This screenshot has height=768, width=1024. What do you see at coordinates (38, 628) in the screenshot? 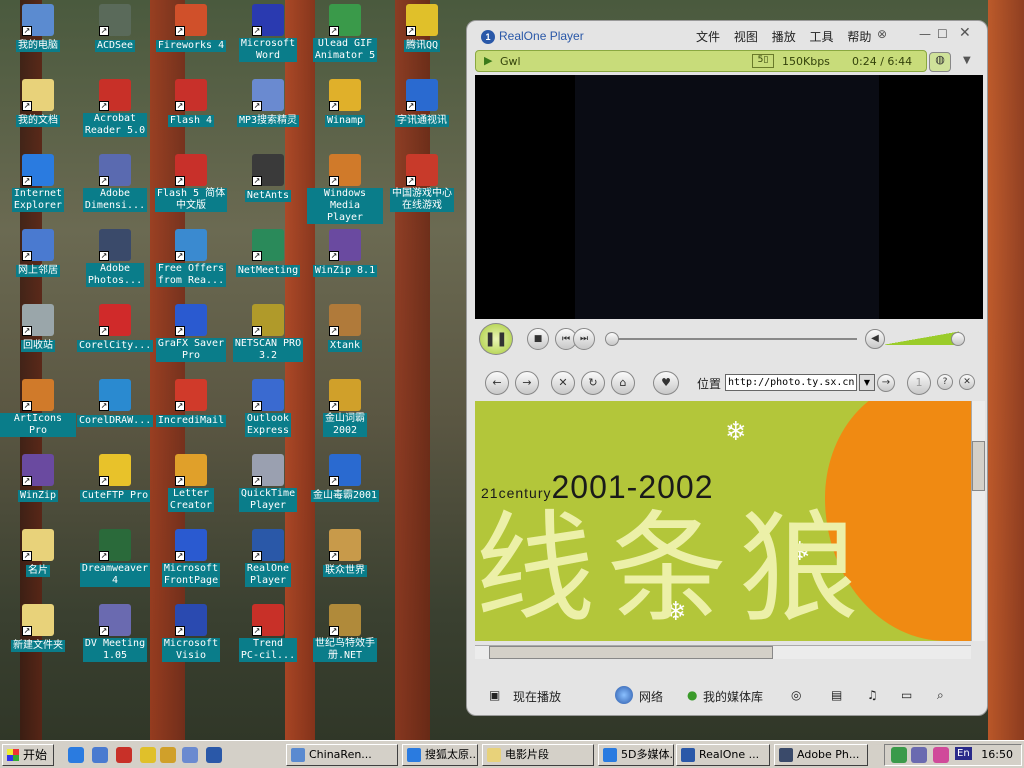
I see `desktop-icon: ↗ 新建文件夹` at bounding box center [38, 628].